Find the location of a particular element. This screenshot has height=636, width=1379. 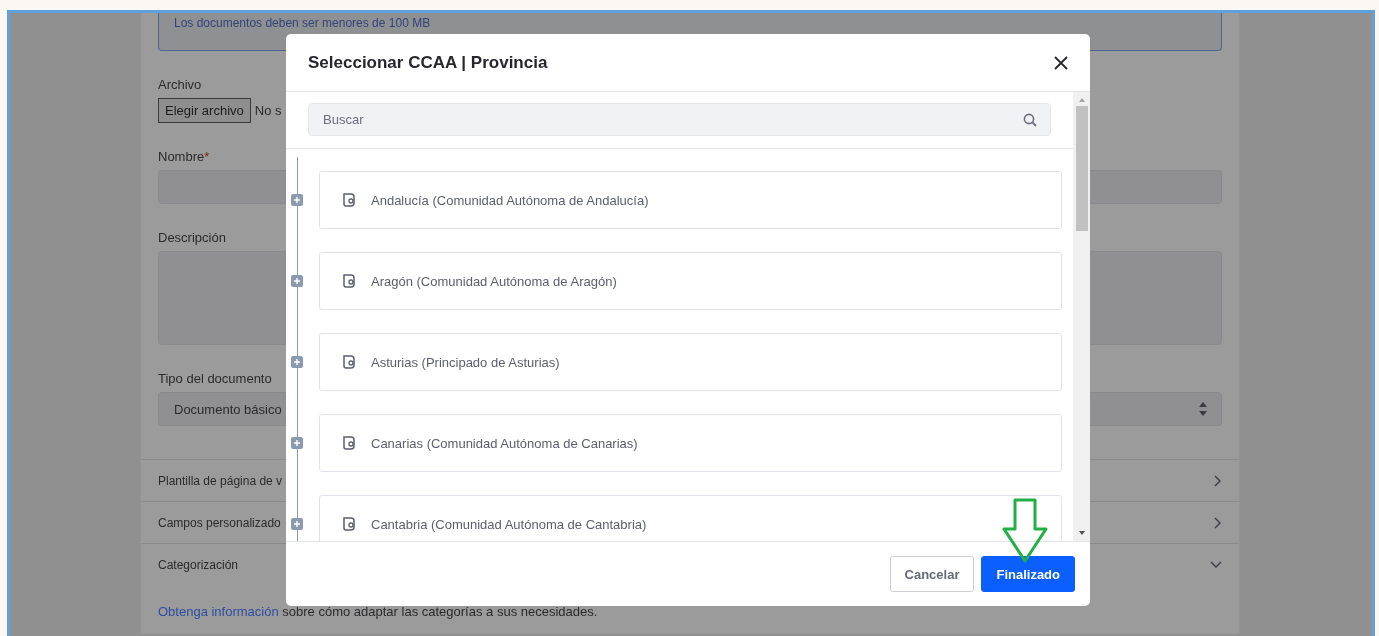

dialog-title: Seleccionar CCAA | Provincia is located at coordinates (428, 62).